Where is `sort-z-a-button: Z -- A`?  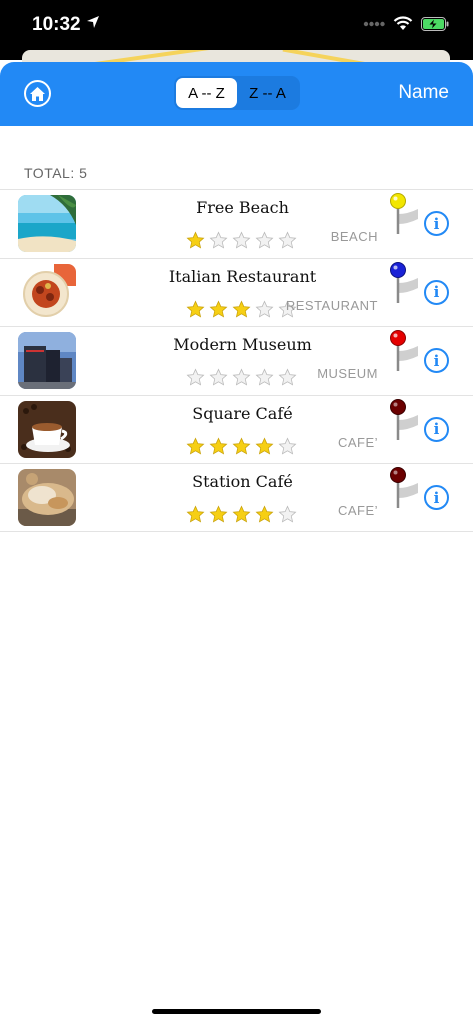
sort-z-a-button: Z -- A is located at coordinates (267, 93).